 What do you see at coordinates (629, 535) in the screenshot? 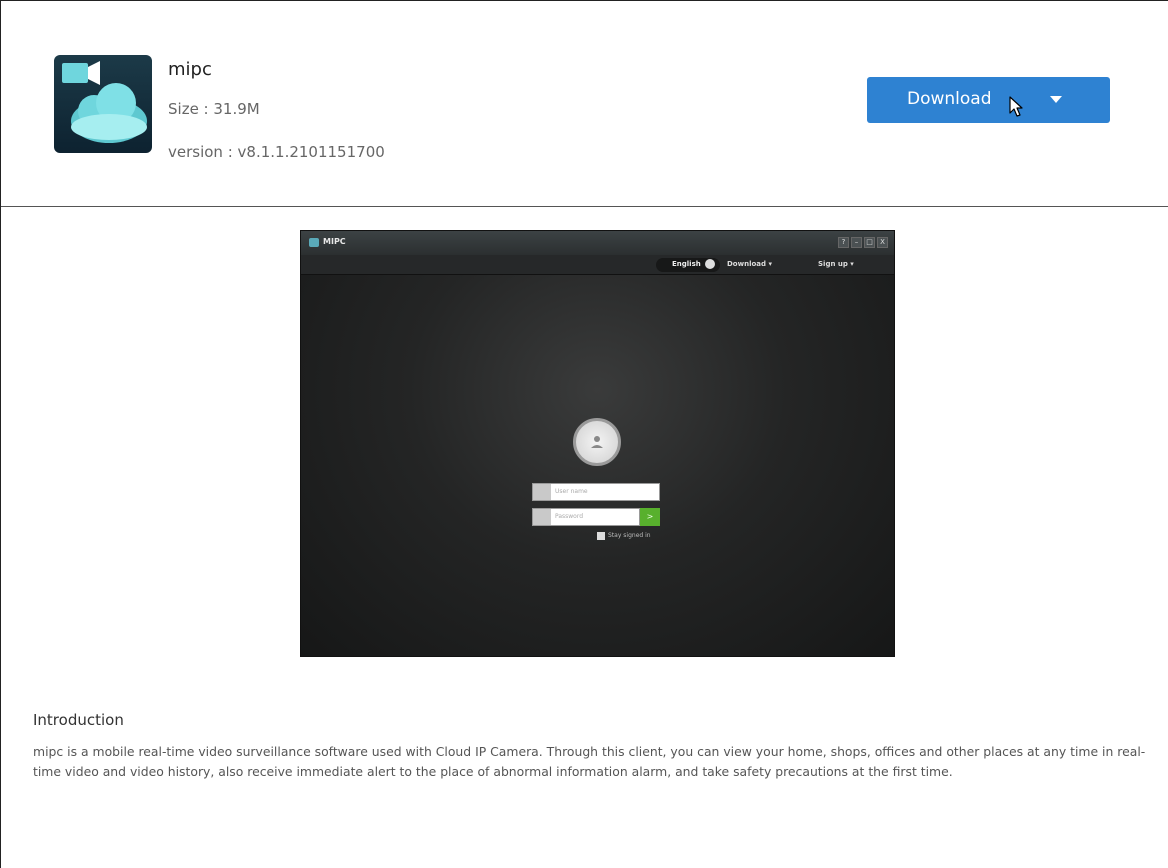
I see `preview-stay-signed-label: Stay signed in` at bounding box center [629, 535].